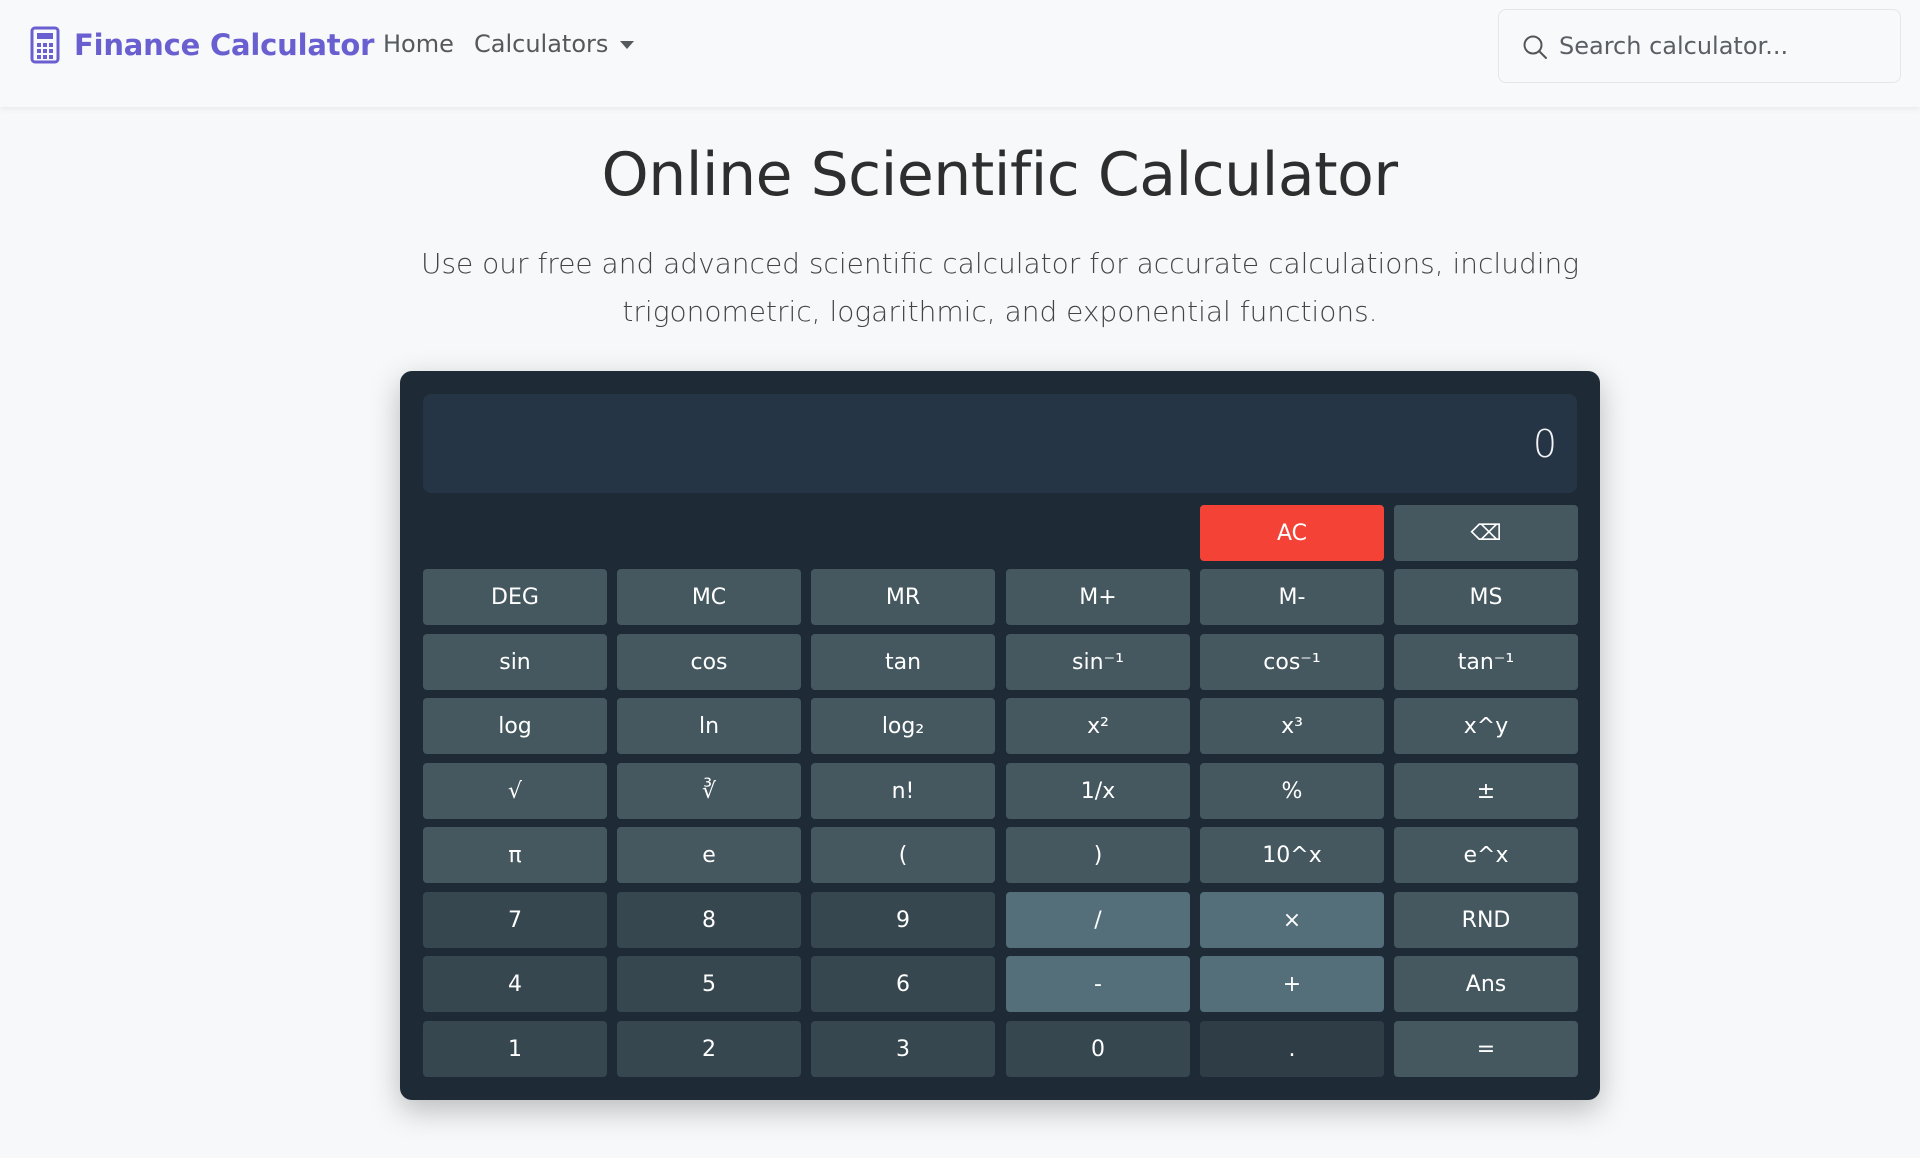 The image size is (1920, 1158). What do you see at coordinates (903, 791) in the screenshot?
I see `factorial-button: n!` at bounding box center [903, 791].